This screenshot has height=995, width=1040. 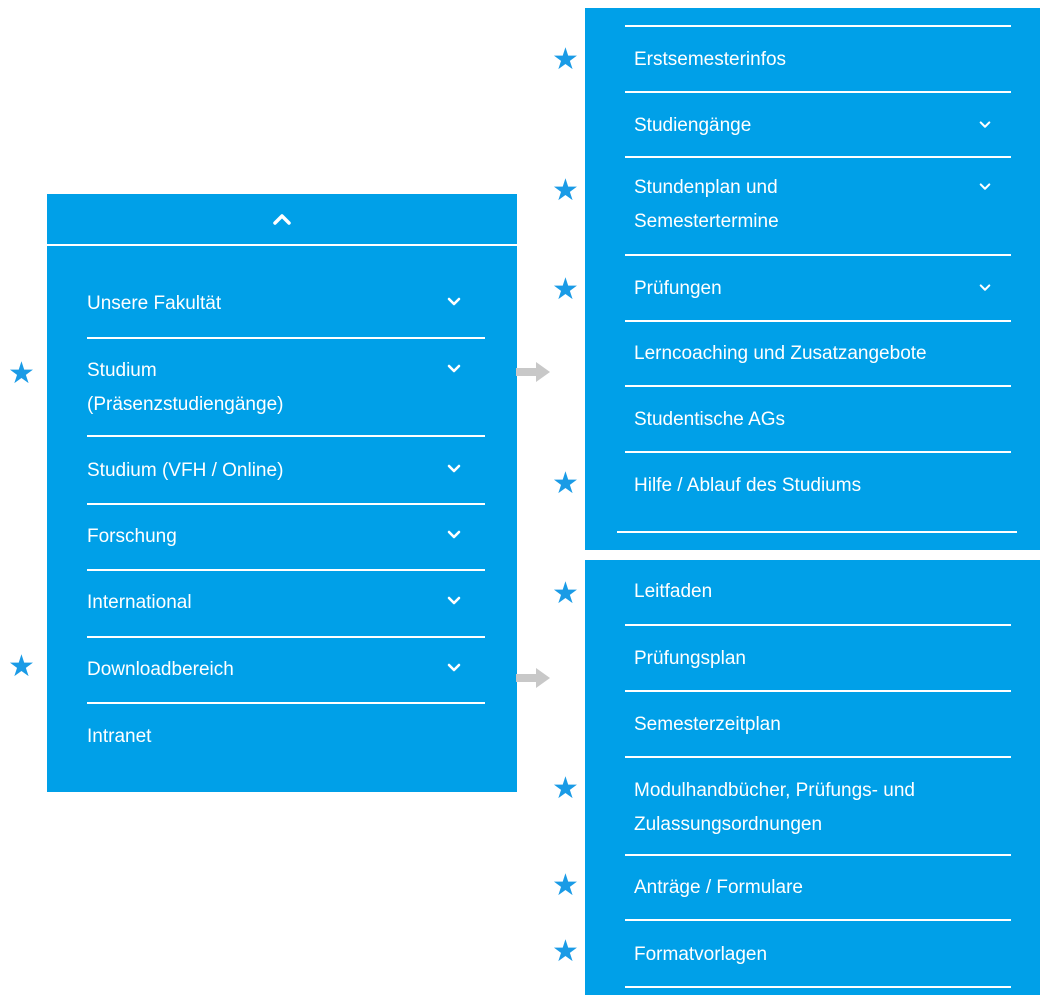 I want to click on submenu-item-studiengaenge: Studiengänge, so click(x=819, y=126).